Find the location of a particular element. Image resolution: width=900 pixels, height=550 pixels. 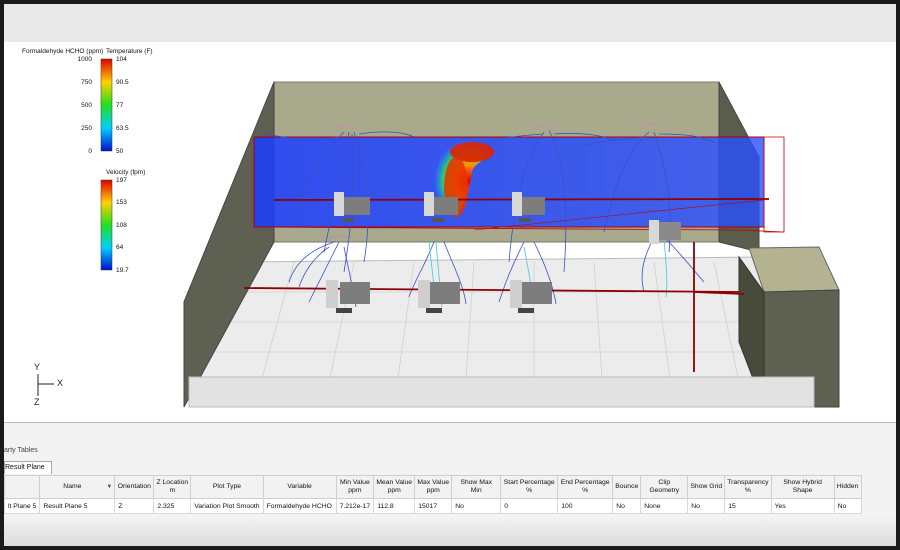

variable-cell: Formaldehyde HCHO is located at coordinates (299, 506).